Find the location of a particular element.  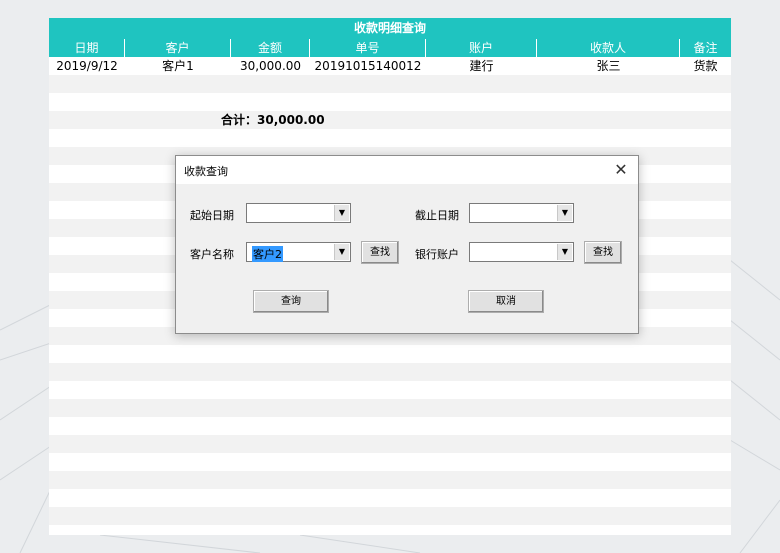

header-number: 单号 is located at coordinates (368, 48).